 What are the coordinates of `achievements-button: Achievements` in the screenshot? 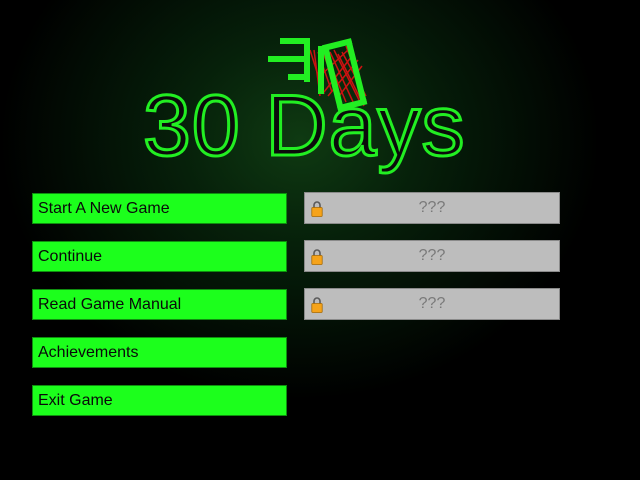 It's located at (159, 352).